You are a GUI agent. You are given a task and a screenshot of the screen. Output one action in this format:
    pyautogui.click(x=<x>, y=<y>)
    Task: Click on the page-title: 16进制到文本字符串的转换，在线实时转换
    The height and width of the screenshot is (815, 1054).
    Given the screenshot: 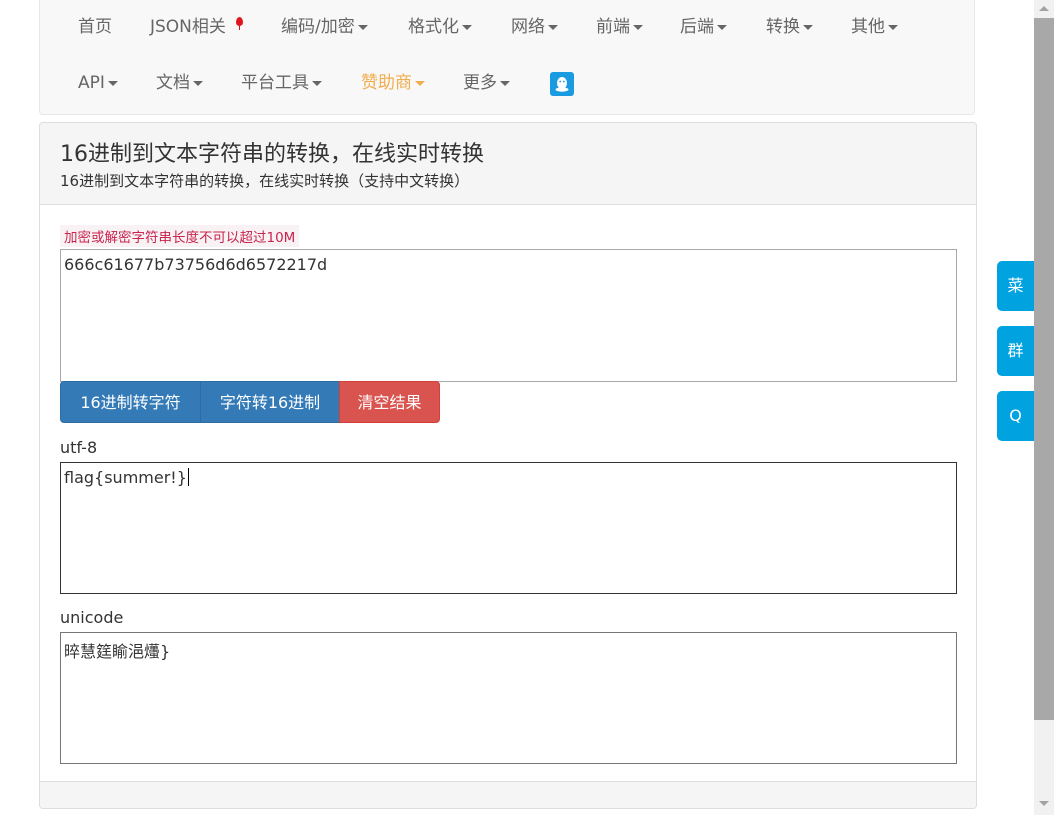 What is the action you would take?
    pyautogui.click(x=272, y=154)
    